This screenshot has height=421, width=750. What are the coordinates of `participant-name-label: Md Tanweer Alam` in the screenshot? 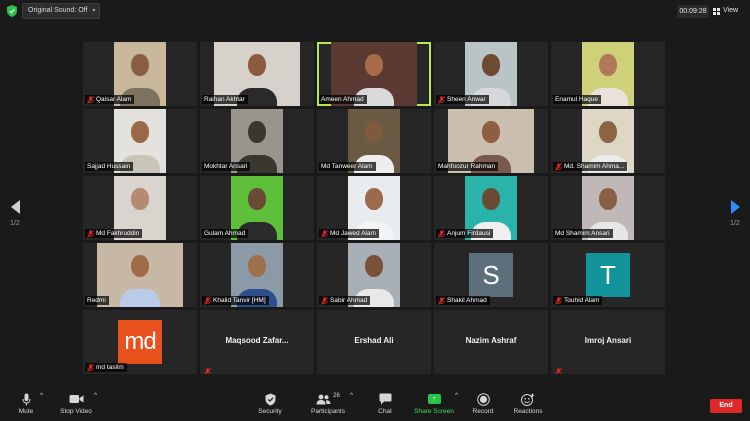 It's located at (347, 166).